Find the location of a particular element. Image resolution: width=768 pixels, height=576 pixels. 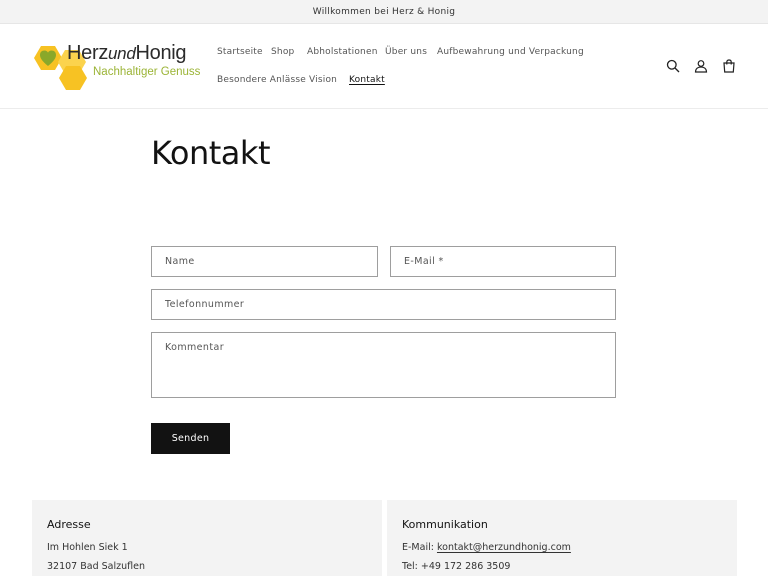

communication-email-line: E-Mail: kontakt@herzundhonig.com is located at coordinates (486, 547).